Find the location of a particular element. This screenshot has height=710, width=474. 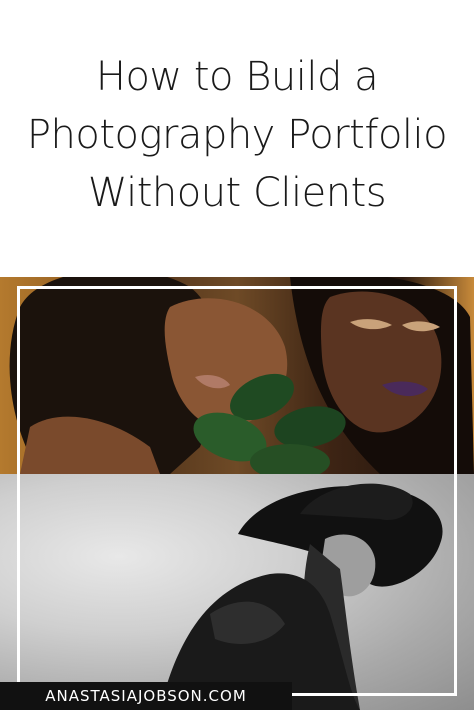

watermark-label: ANASTASIAJOBSON.COM is located at coordinates (146, 696).